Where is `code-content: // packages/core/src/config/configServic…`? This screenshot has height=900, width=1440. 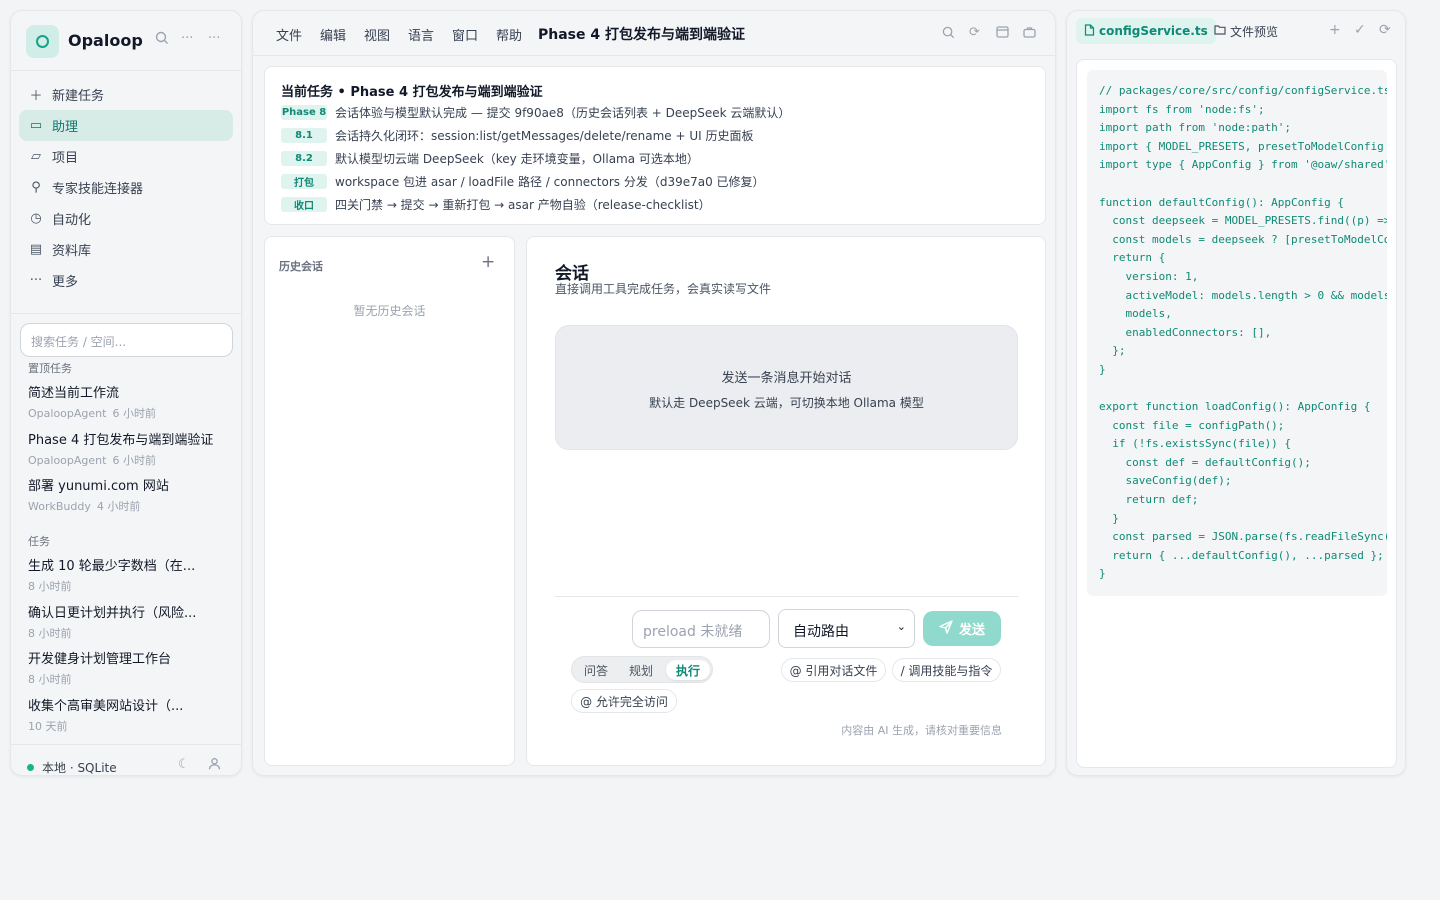
code-content: // packages/core/src/config/configServic… is located at coordinates (1243, 332).